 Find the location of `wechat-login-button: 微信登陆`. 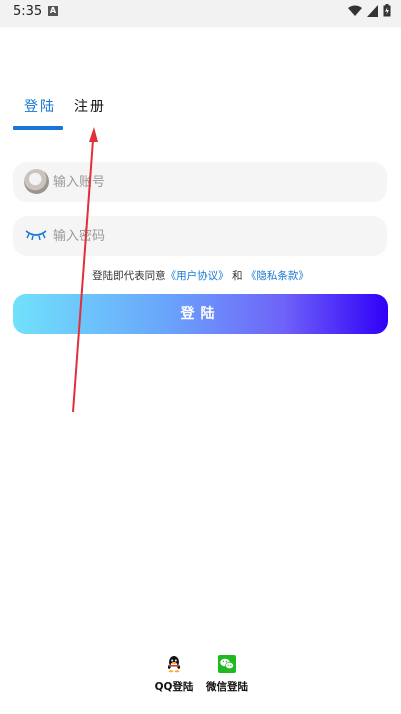

wechat-login-button: 微信登陆 is located at coordinates (227, 674).